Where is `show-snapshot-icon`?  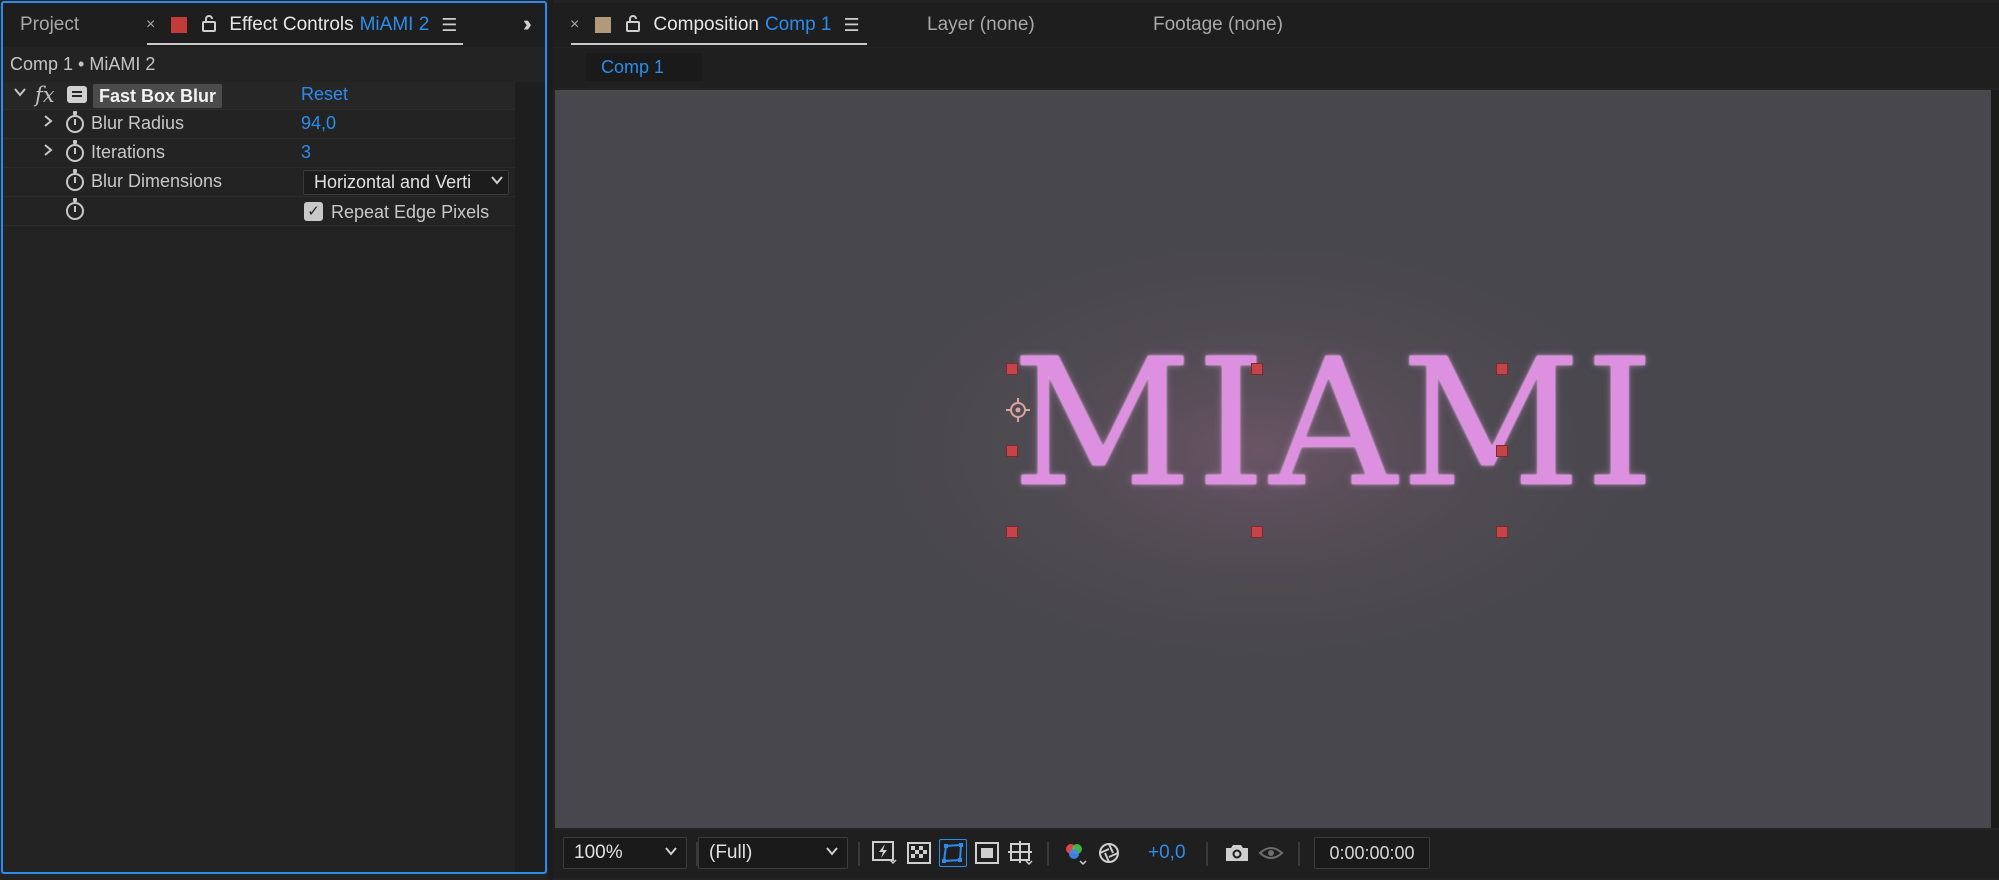
show-snapshot-icon is located at coordinates (1271, 853).